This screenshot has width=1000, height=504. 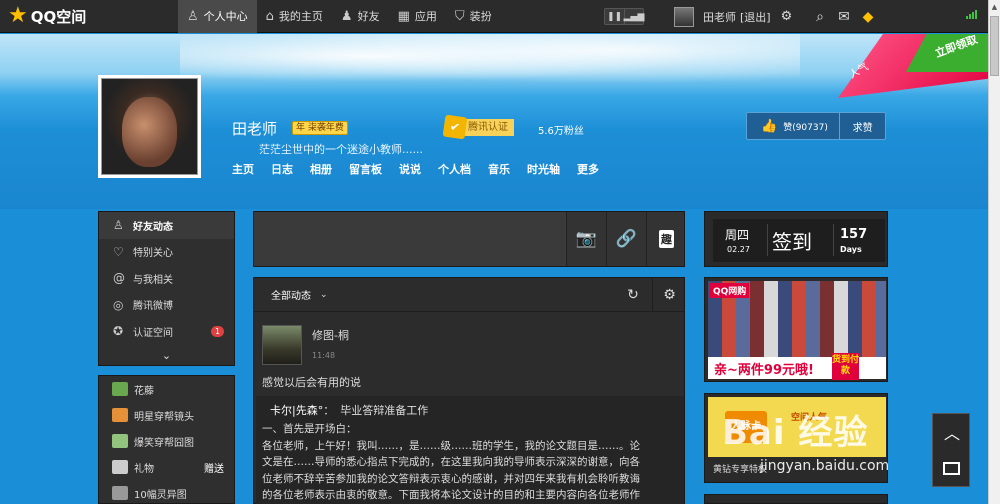 I want to click on signal-icon, so click(x=971, y=14).